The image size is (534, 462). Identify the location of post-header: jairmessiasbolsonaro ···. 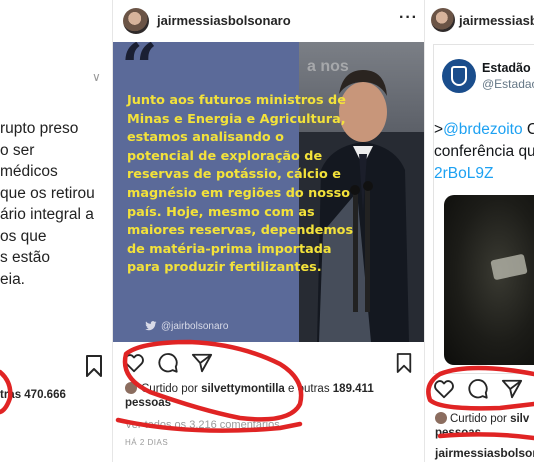
(268, 21).